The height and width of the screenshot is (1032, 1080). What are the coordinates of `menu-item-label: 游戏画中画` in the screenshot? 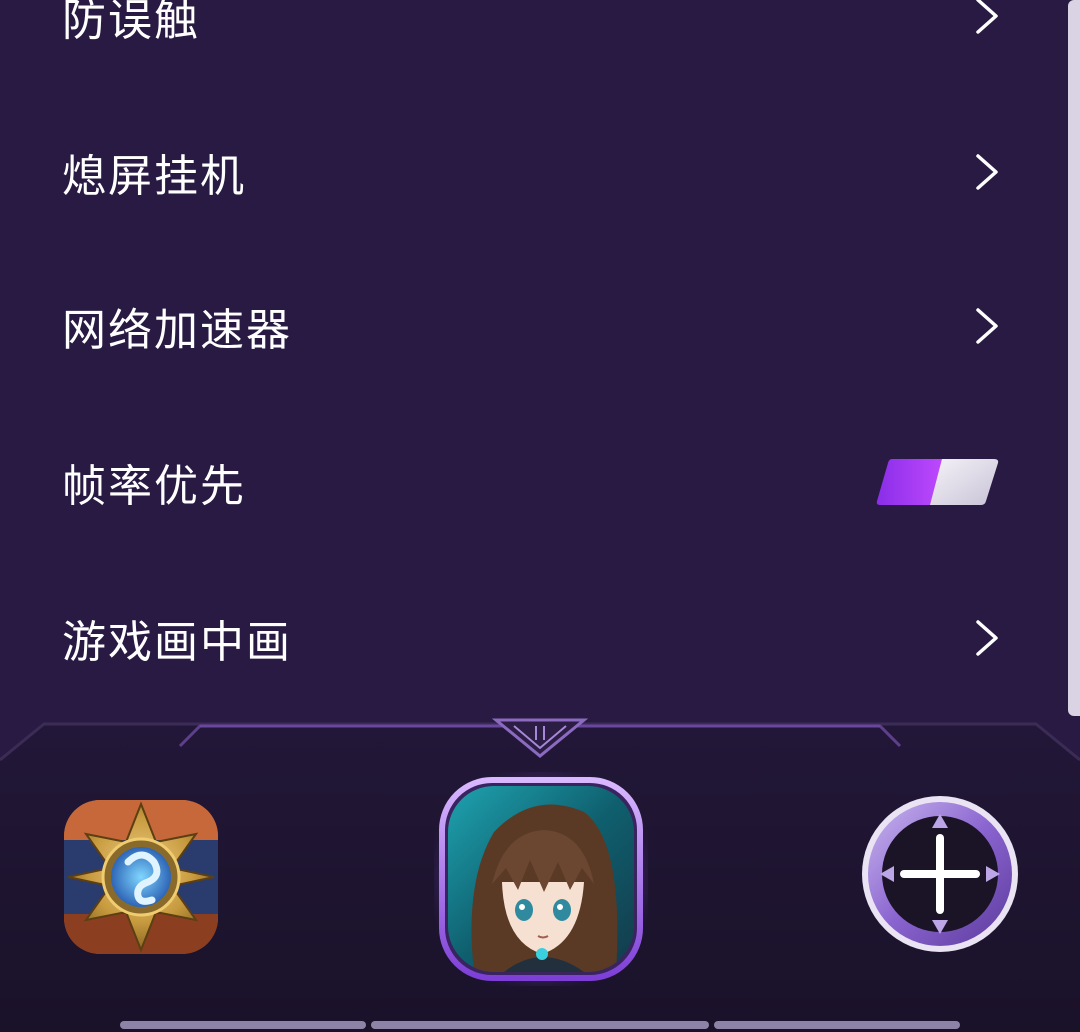 It's located at (177, 642).